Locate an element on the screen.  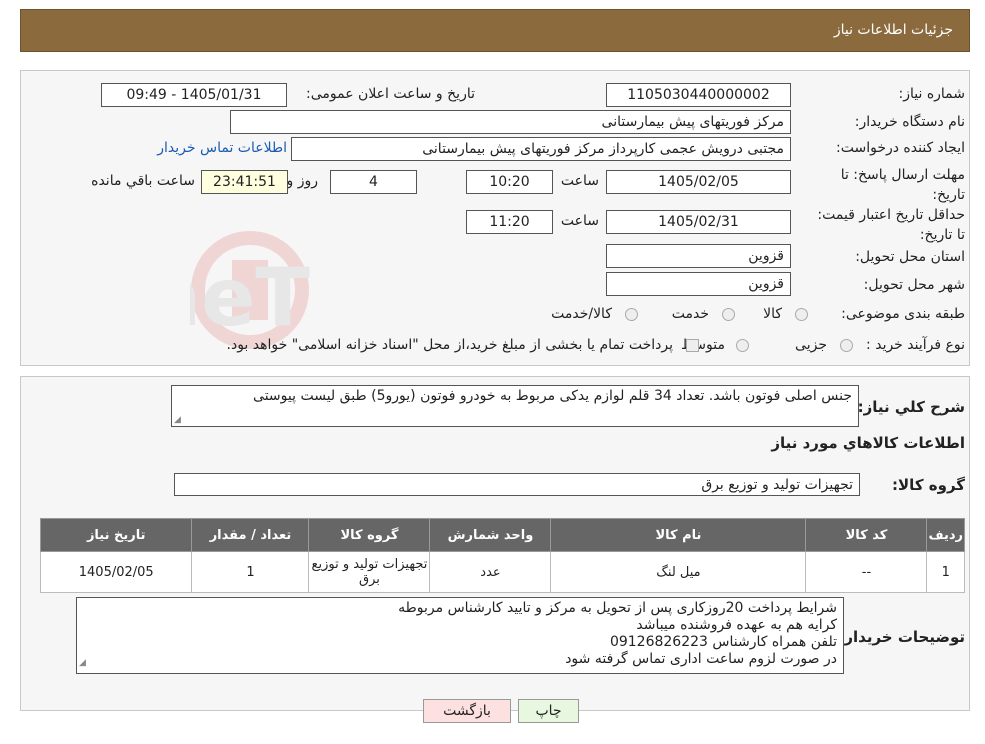
province-field: قزوین is located at coordinates (698, 256).